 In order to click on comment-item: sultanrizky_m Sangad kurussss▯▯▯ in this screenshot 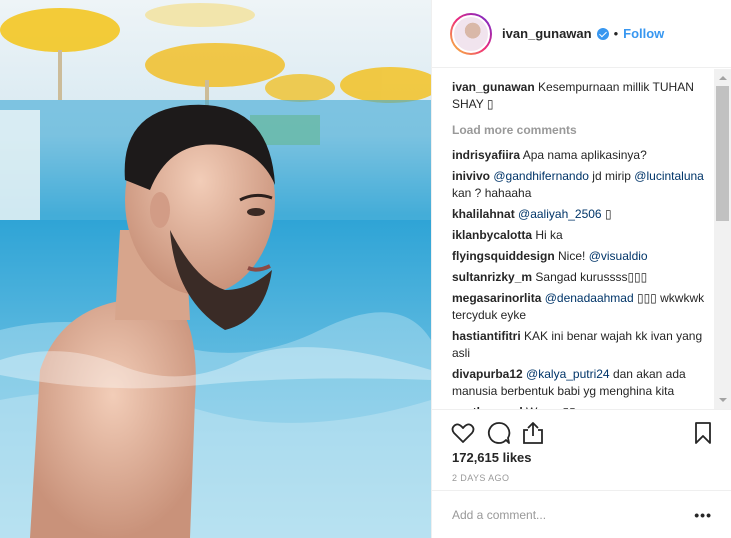, I will do `click(580, 277)`.